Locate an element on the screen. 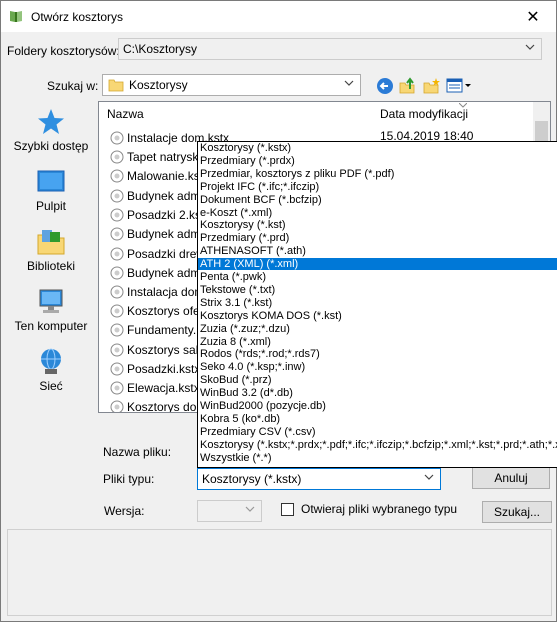  file-name: Posadzki drew is located at coordinates (166, 254).